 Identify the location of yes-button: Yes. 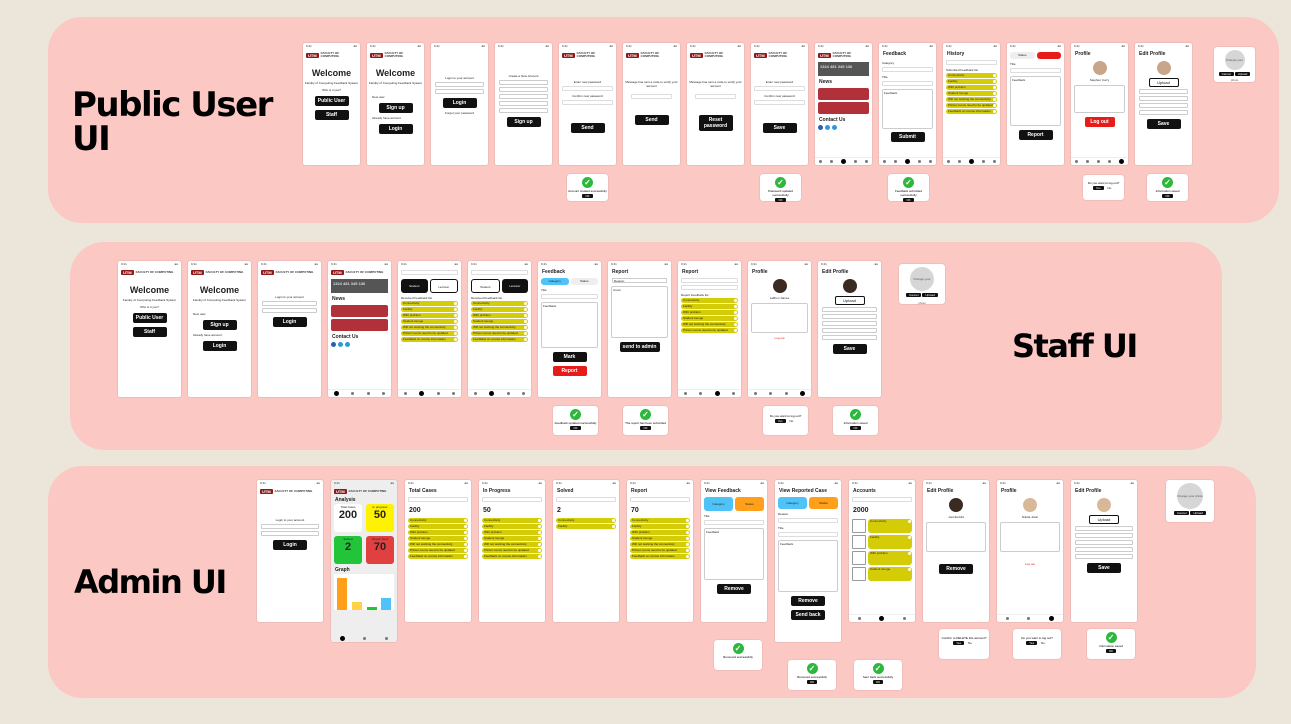
(1098, 188).